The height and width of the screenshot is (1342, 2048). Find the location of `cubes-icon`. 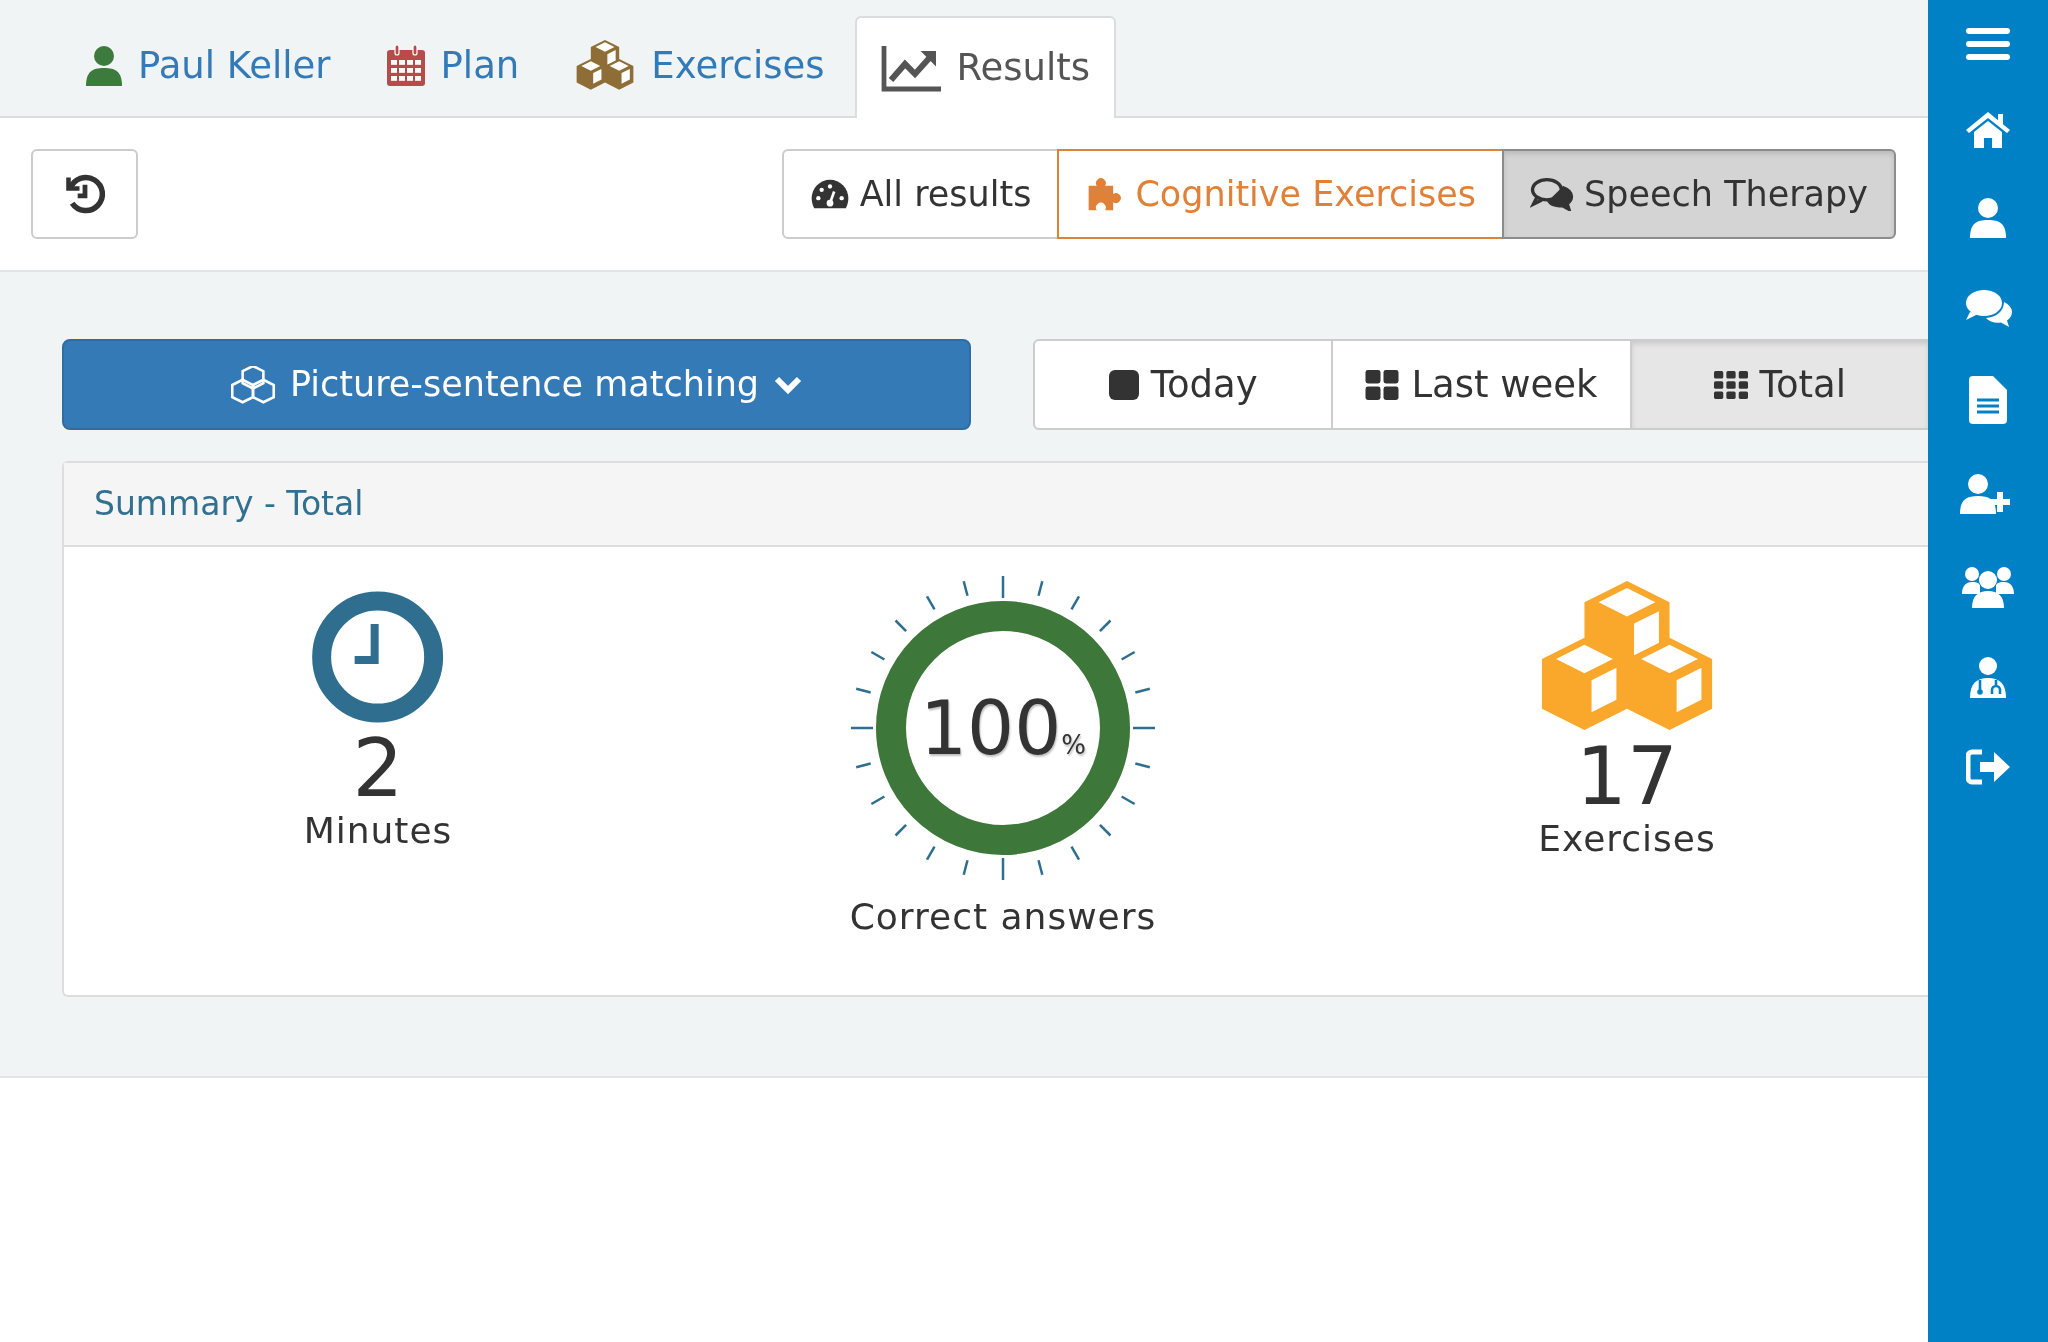

cubes-icon is located at coordinates (252, 384).